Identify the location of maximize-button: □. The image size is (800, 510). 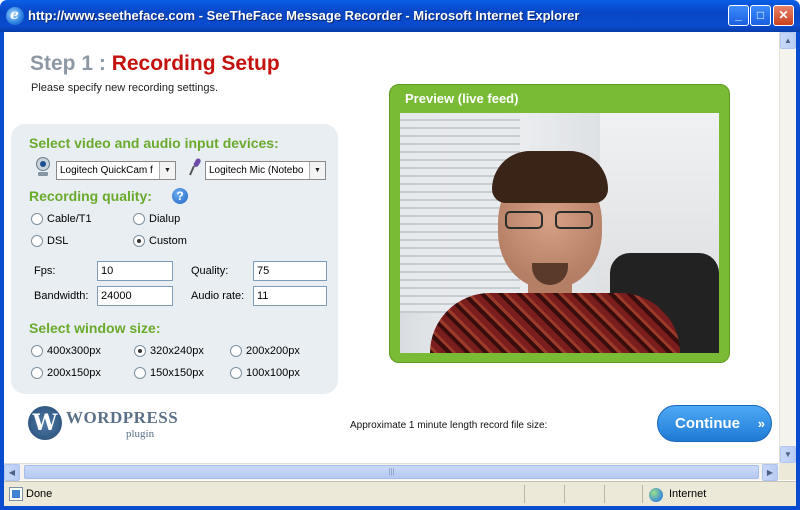
(760, 15).